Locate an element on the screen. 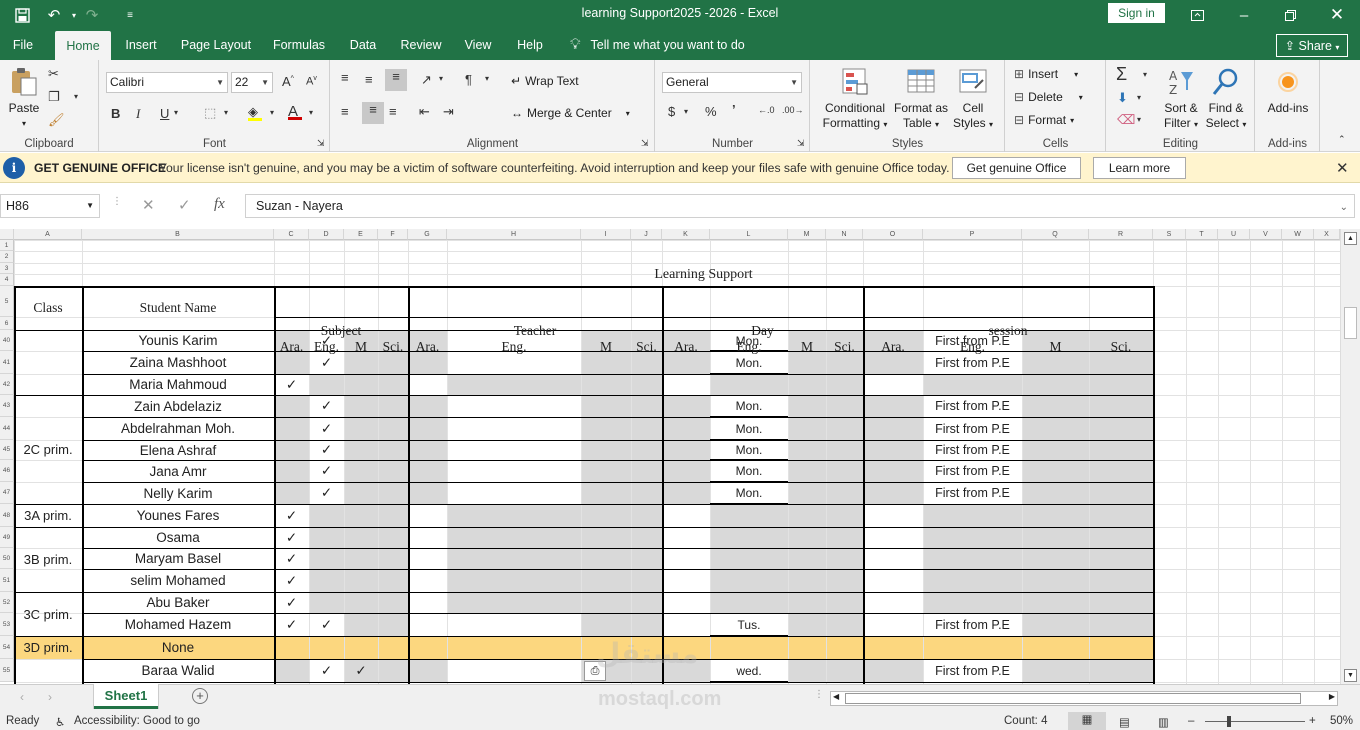 Image resolution: width=1360 pixels, height=730 pixels. horizontal-scrollbar: ◀ ▶ is located at coordinates (1084, 698).